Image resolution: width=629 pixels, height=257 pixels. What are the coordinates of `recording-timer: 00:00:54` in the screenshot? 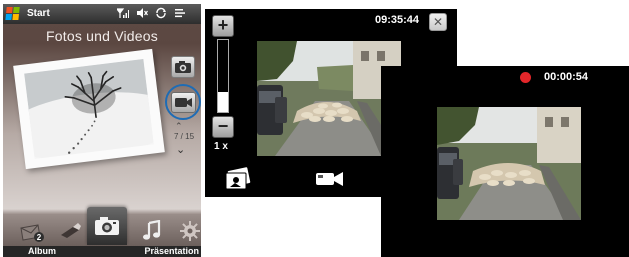 It's located at (566, 77).